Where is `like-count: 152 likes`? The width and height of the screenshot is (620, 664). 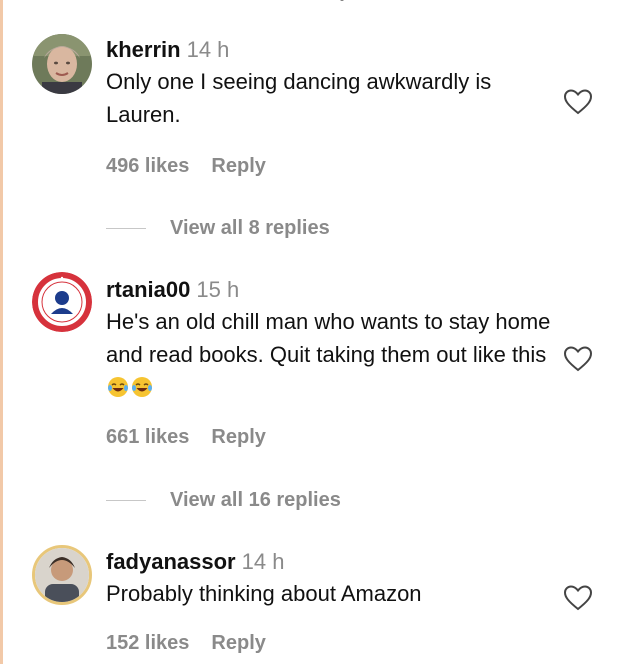
like-count: 152 likes is located at coordinates (147, 643).